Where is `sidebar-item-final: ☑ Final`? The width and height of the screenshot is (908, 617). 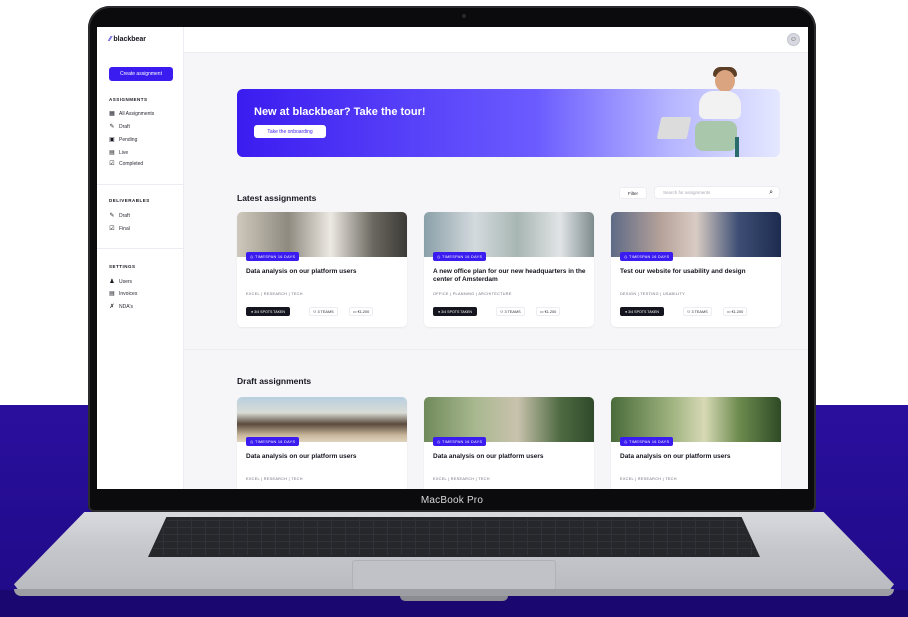
sidebar-item-final: ☑ Final is located at coordinates (119, 229).